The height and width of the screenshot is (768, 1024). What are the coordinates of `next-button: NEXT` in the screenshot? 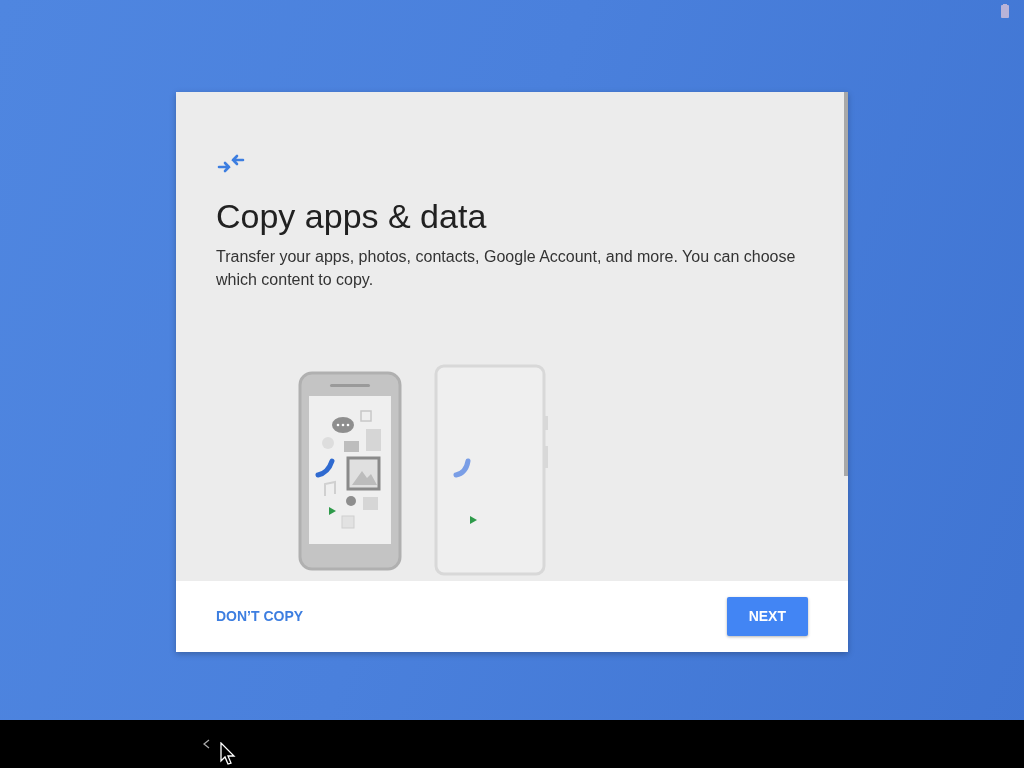 It's located at (767, 616).